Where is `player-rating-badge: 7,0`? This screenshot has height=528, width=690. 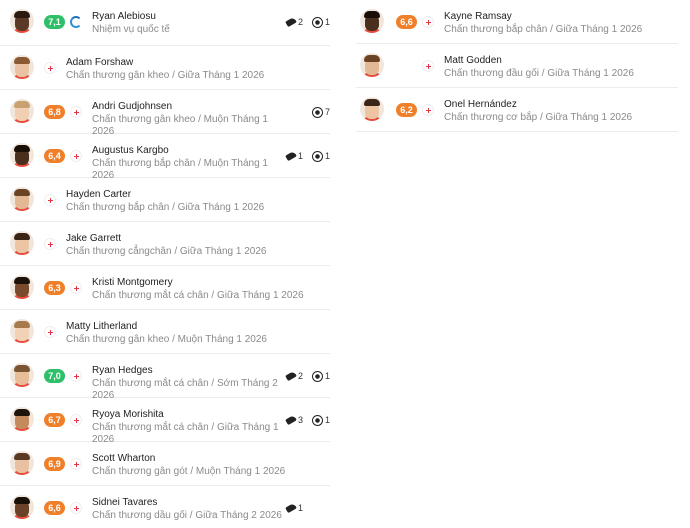 player-rating-badge: 7,0 is located at coordinates (54, 376).